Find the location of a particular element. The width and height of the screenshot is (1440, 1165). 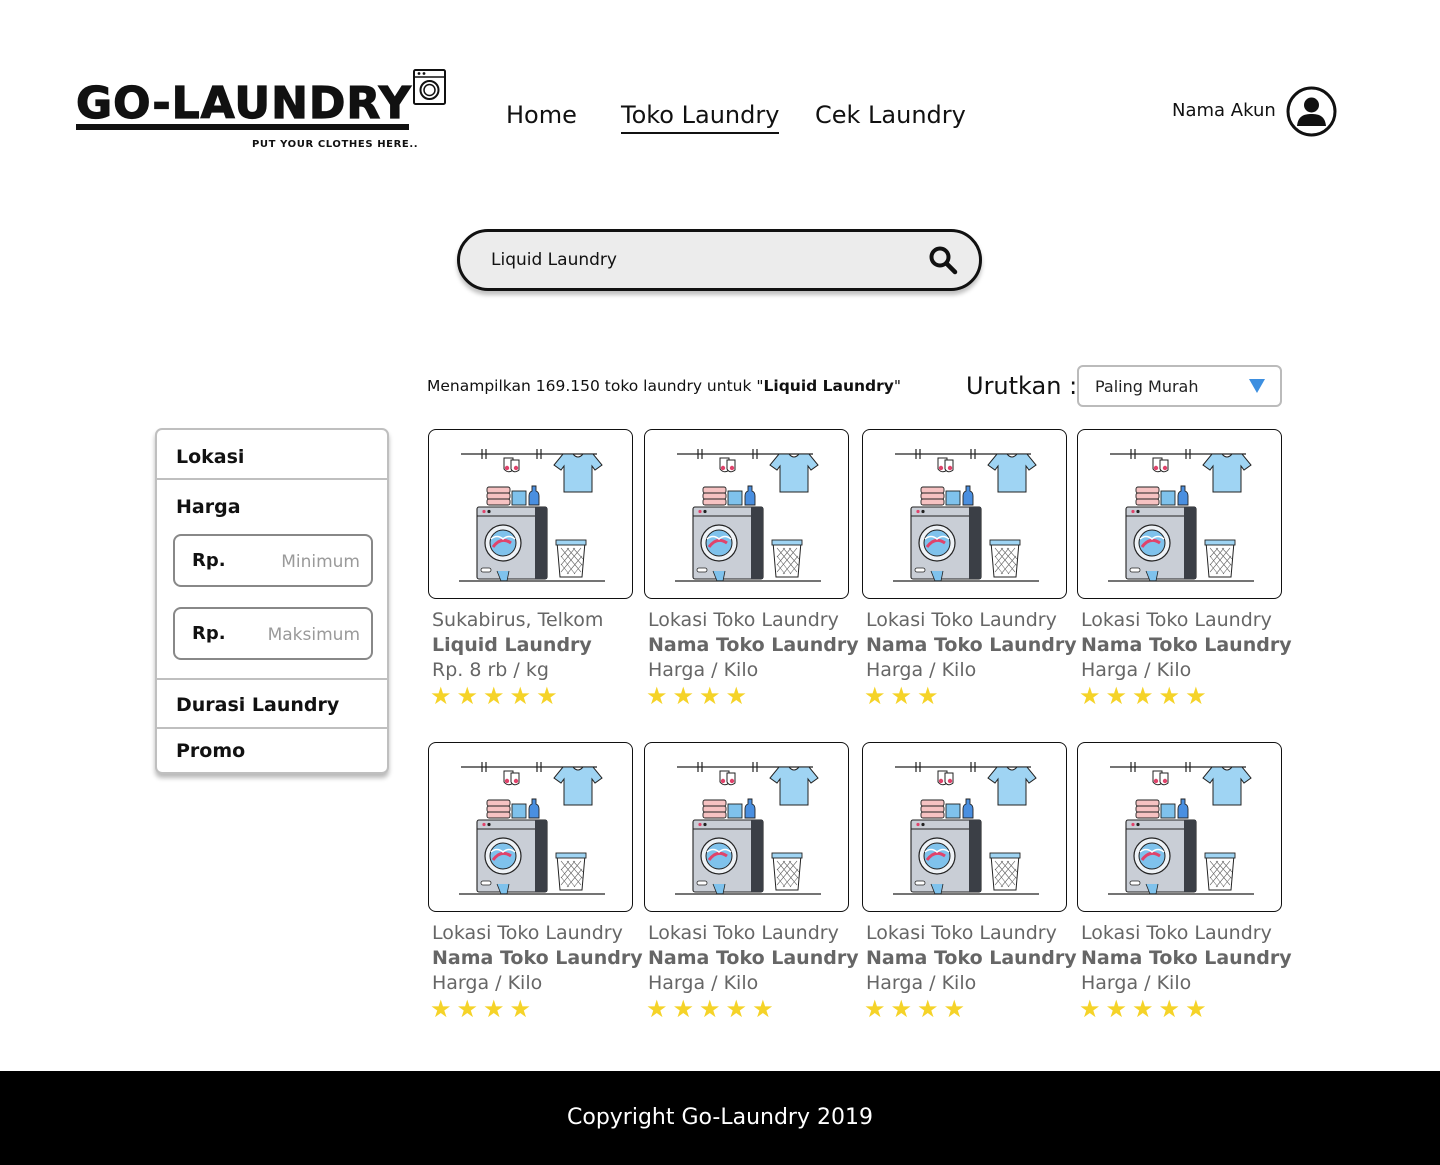

sort-dropdown: Paling Murah is located at coordinates (1179, 386).